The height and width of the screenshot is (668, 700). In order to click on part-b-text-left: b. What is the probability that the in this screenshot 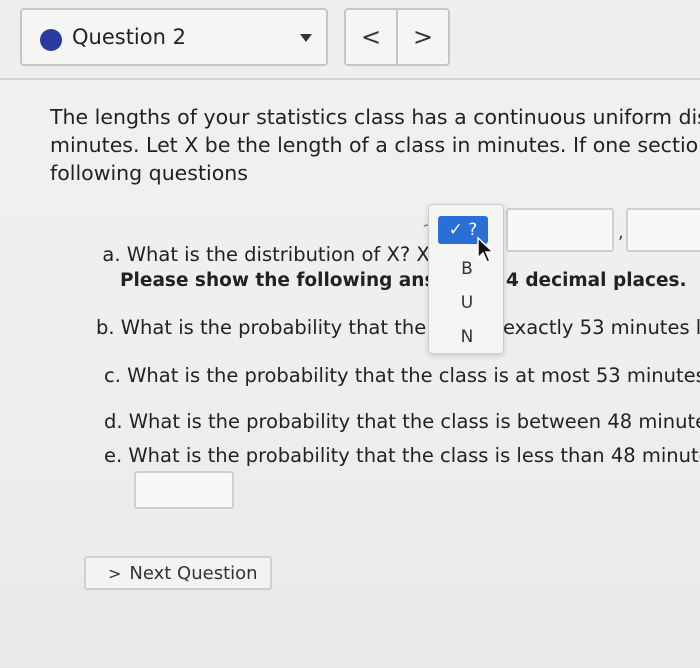, I will do `click(261, 327)`.